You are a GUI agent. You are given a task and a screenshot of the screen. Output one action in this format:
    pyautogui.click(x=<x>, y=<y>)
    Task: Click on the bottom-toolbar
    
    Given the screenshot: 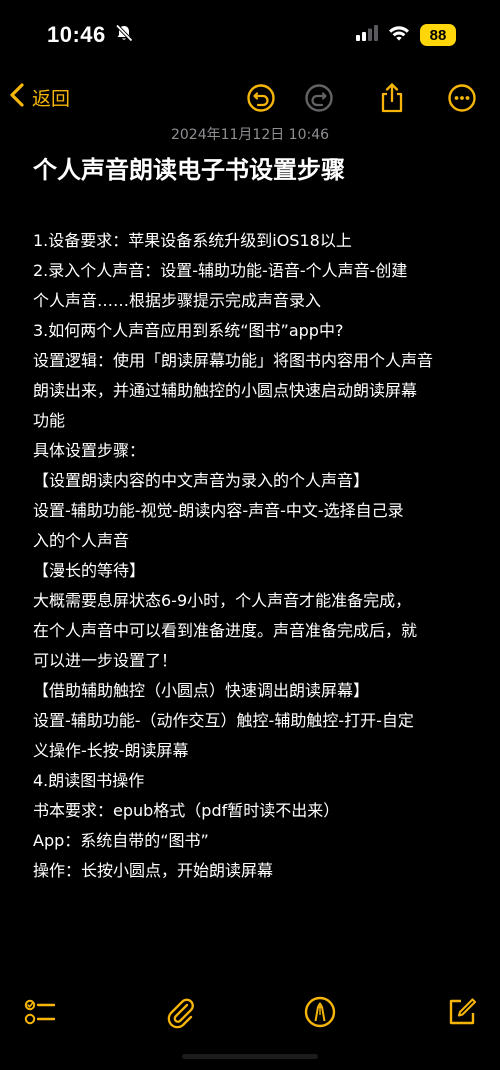 What is the action you would take?
    pyautogui.click(x=250, y=1015)
    